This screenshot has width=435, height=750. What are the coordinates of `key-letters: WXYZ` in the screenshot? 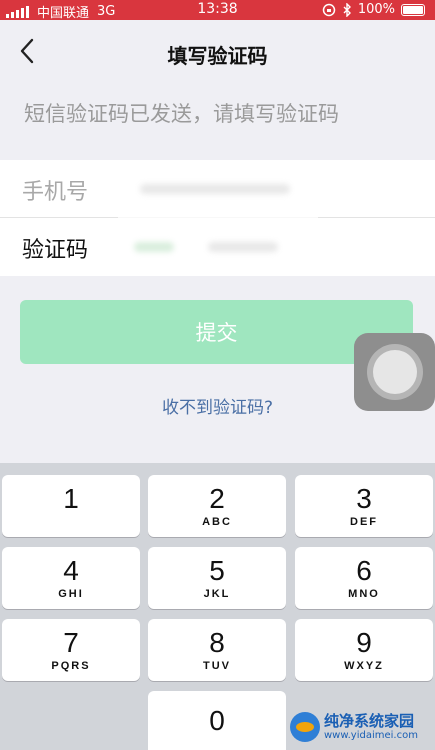 It's located at (364, 666).